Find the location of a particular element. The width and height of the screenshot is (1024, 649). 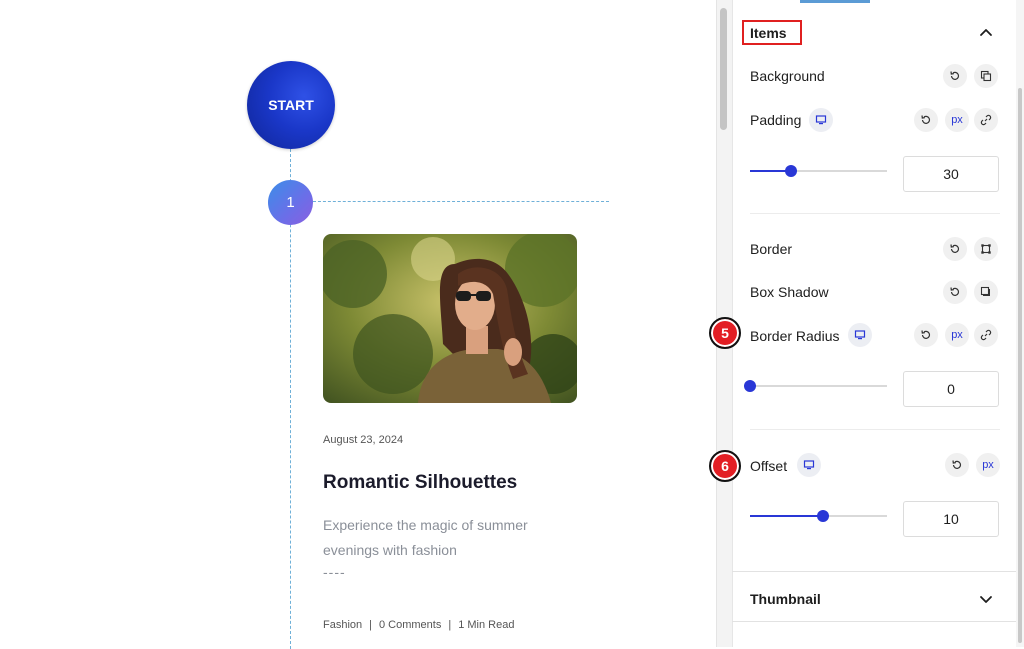

background-label: Background is located at coordinates (787, 76).